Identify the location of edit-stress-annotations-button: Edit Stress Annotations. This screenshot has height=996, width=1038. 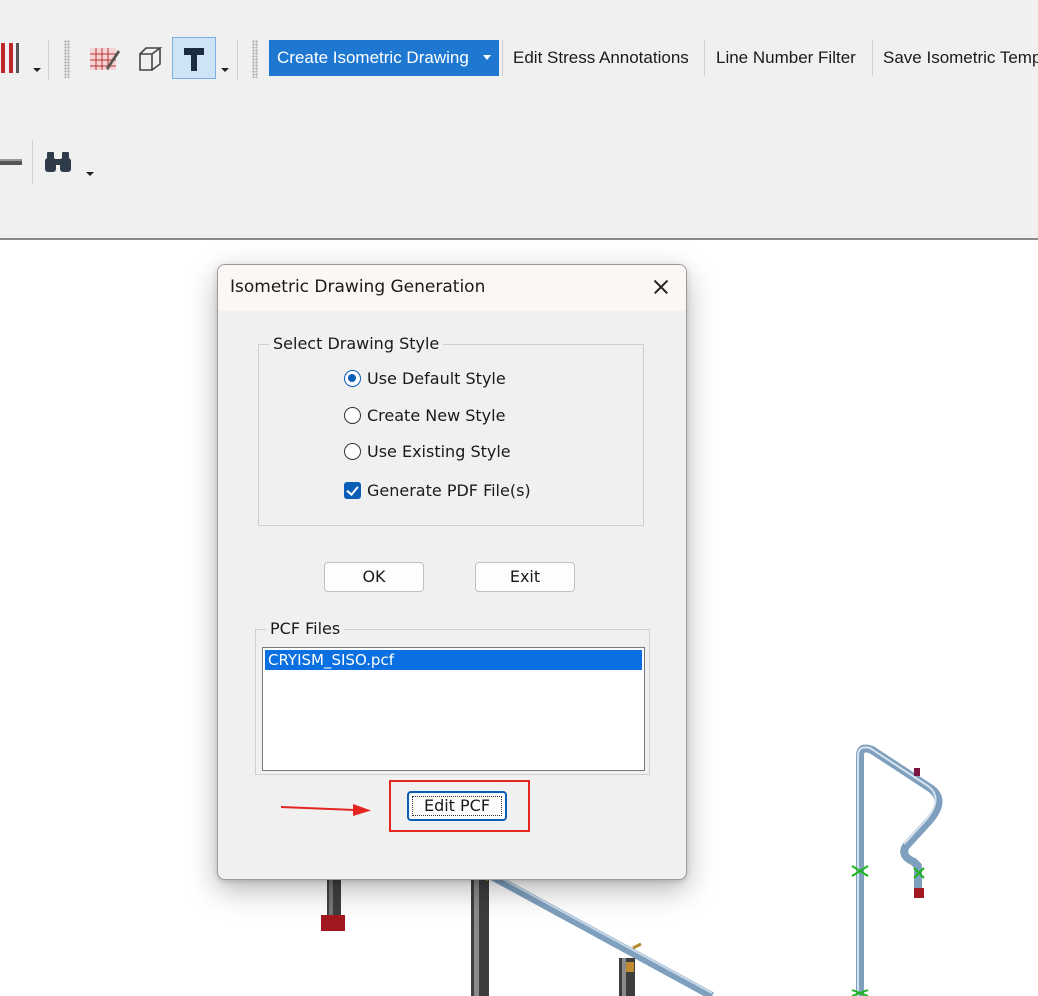
(601, 58).